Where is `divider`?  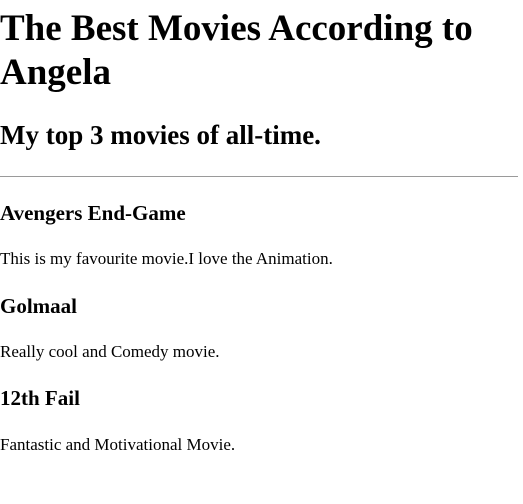
divider is located at coordinates (259, 176).